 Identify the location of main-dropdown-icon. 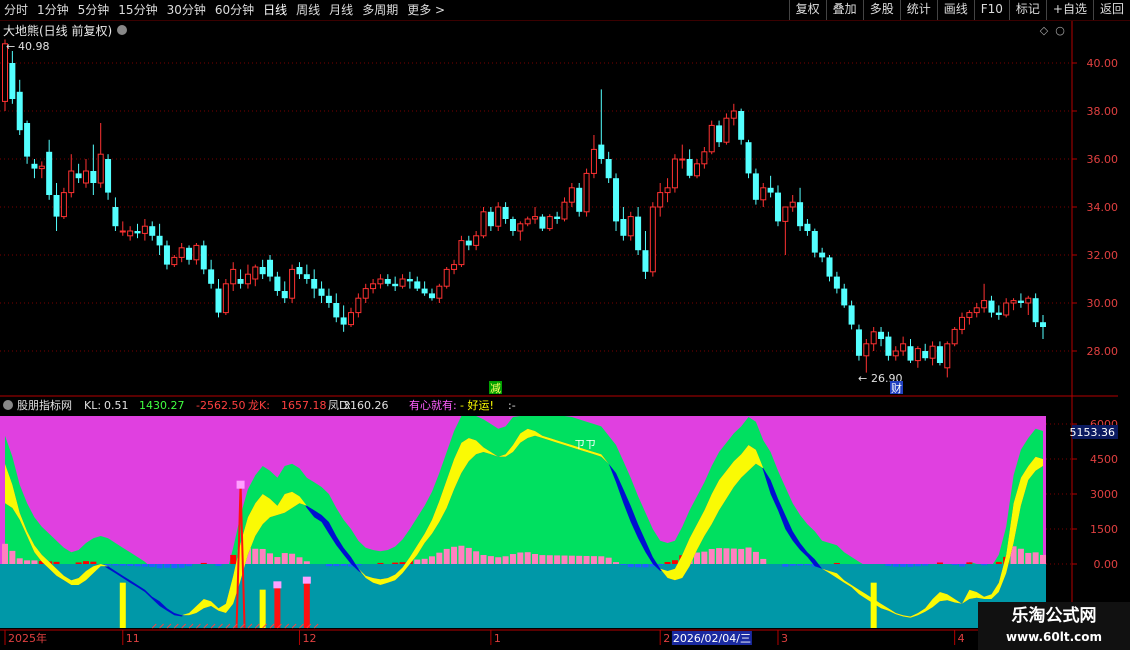
(122, 30).